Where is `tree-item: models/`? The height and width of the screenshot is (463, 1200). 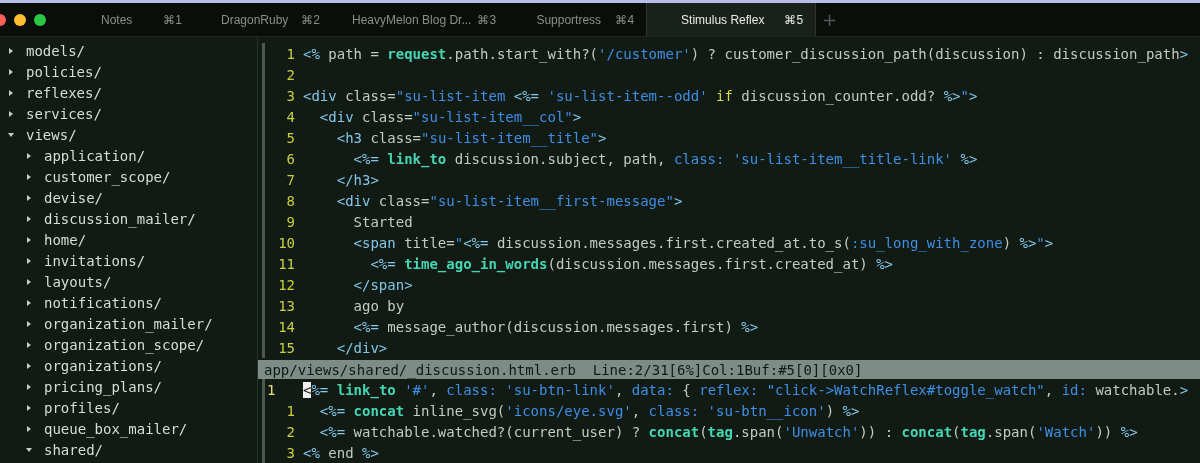
tree-item: models/ is located at coordinates (128, 50).